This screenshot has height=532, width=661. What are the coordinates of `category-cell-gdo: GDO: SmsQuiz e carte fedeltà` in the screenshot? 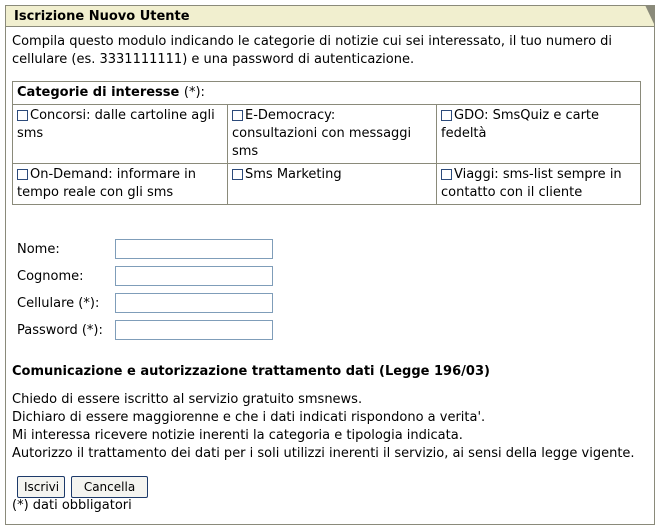 It's located at (538, 134).